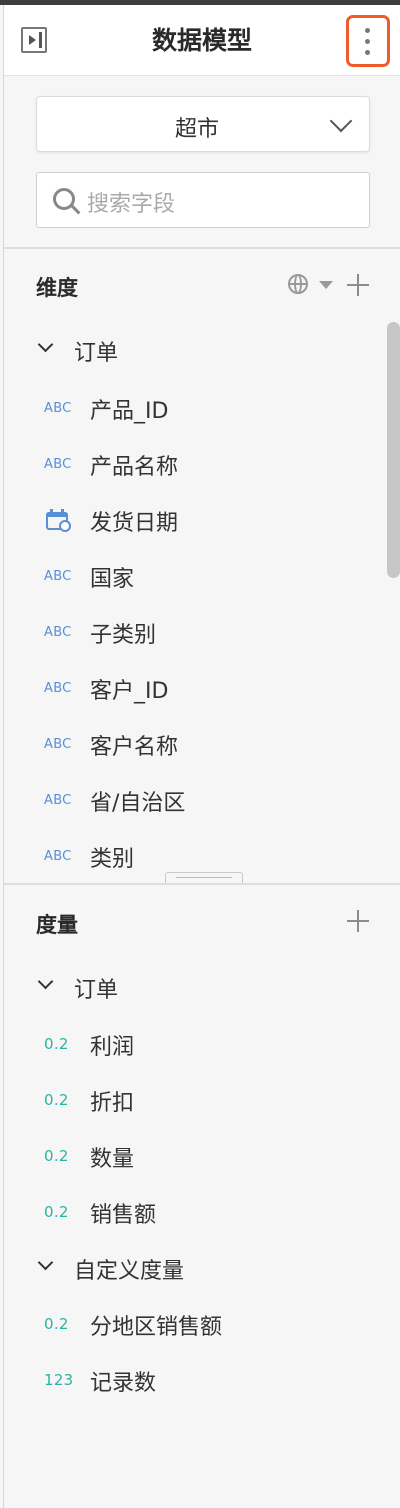 This screenshot has width=400, height=1508. I want to click on dimension-field: ABC 产品名称, so click(194, 464).